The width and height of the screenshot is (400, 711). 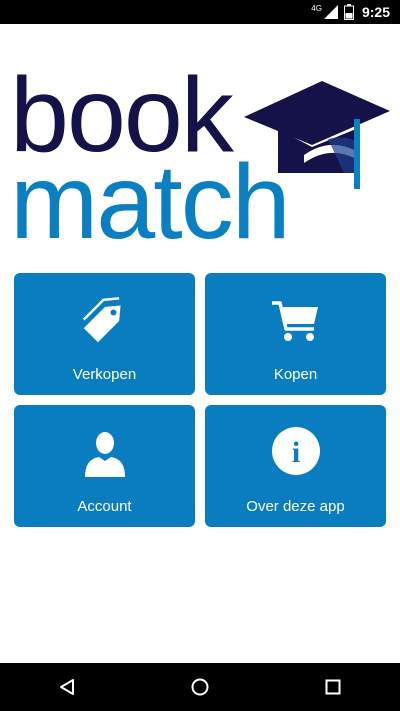 I want to click on account-button: Account, so click(x=104, y=466).